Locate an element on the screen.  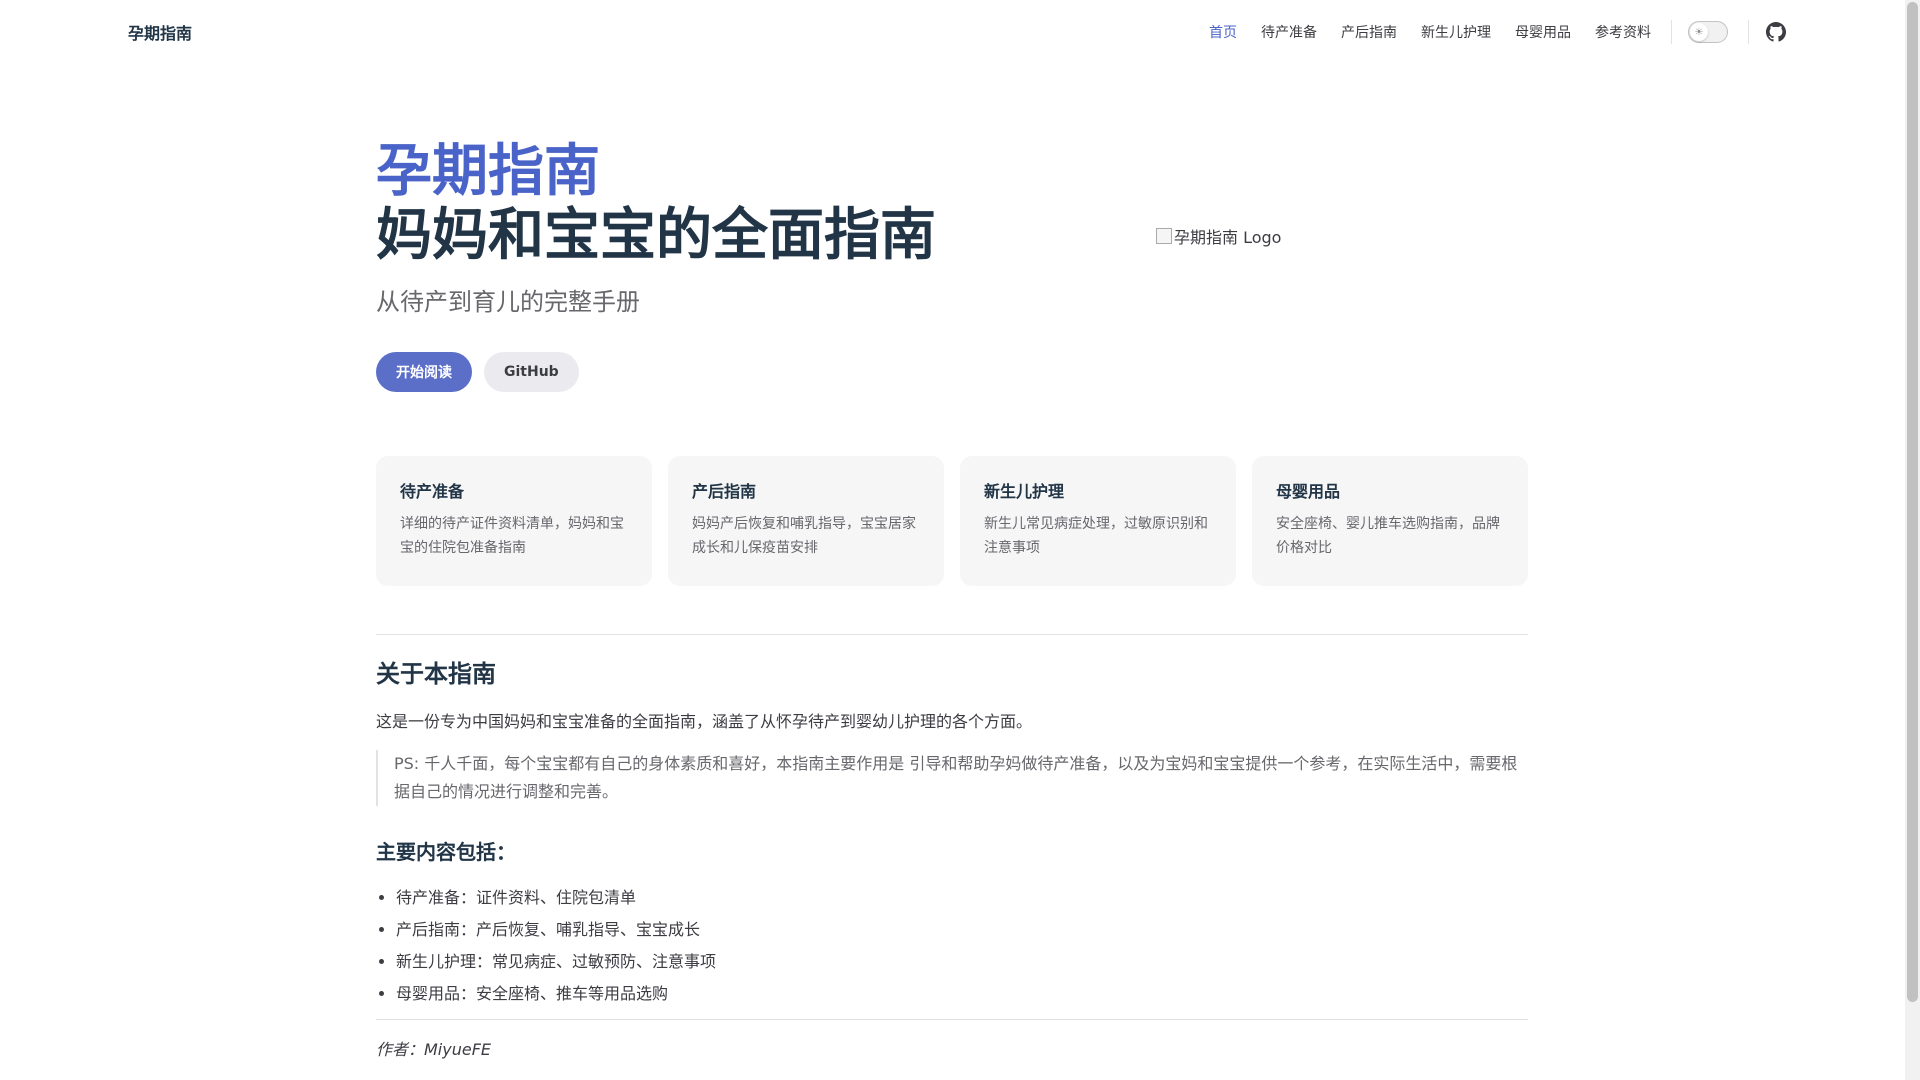
page-scrollbar is located at coordinates (1912, 540).